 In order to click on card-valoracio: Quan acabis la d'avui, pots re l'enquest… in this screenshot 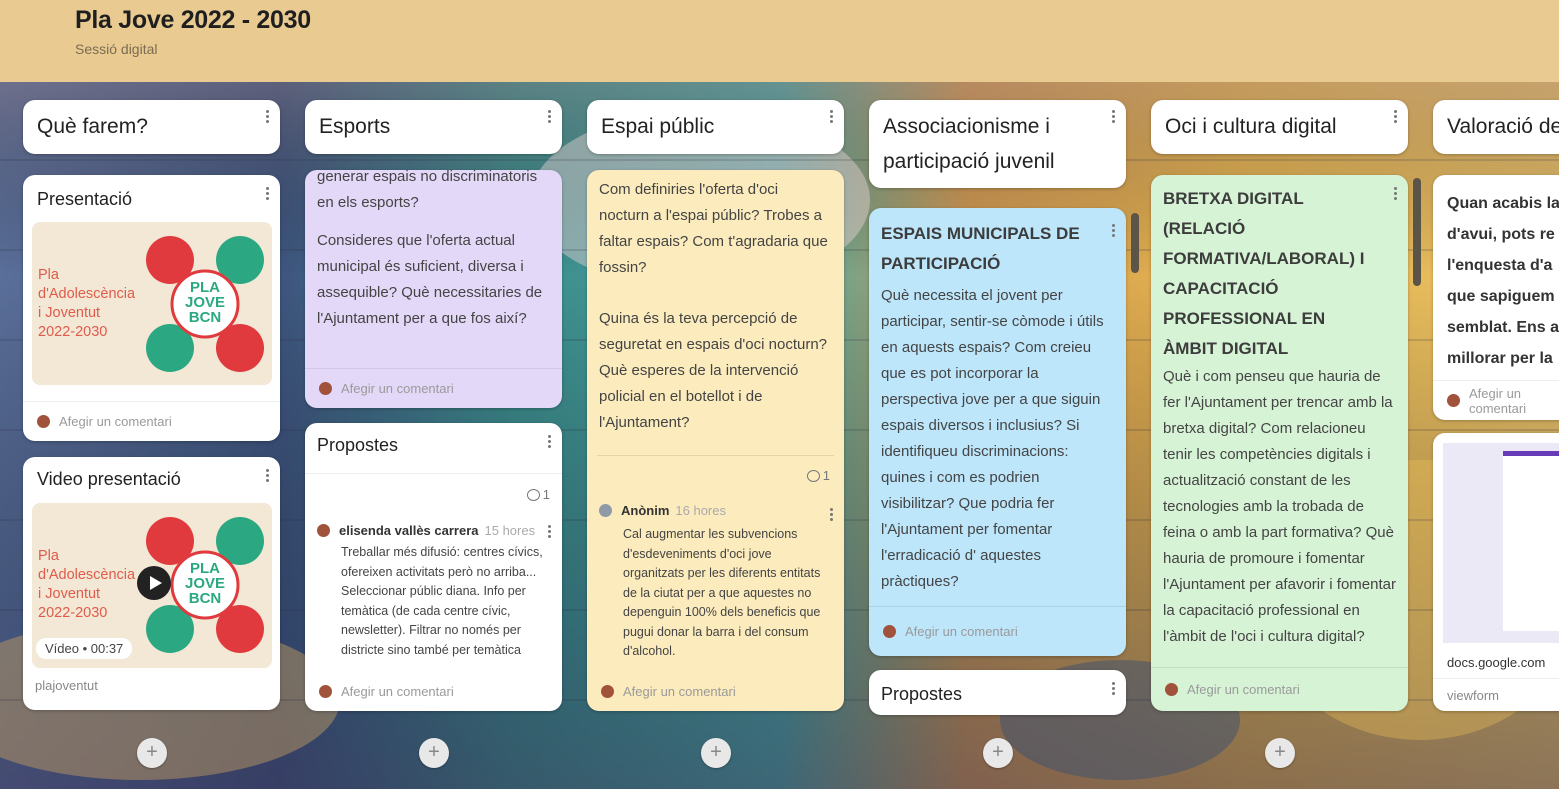, I will do `click(1496, 297)`.